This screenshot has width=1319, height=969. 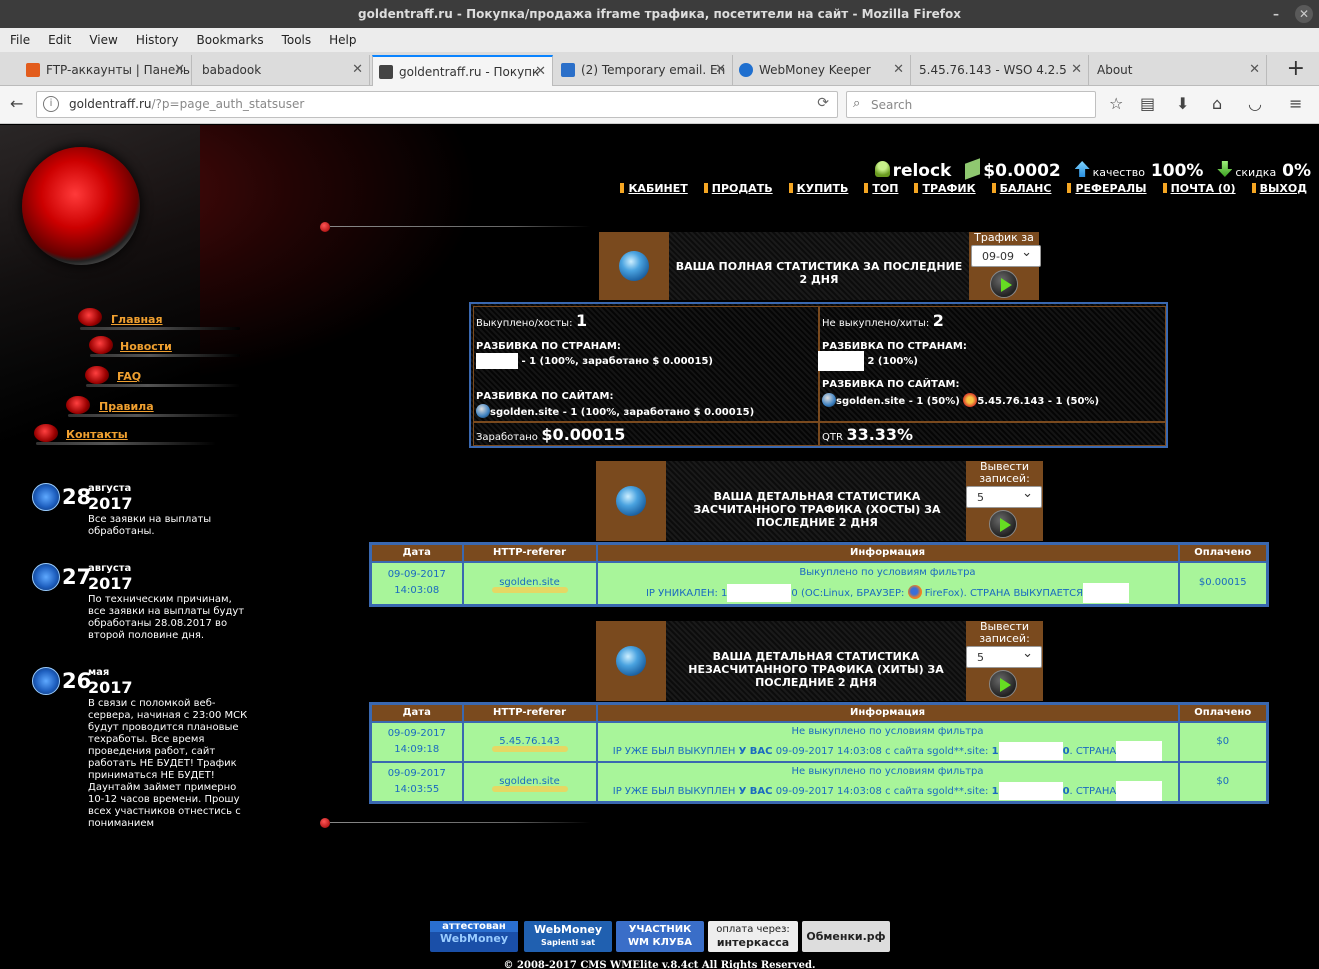 What do you see at coordinates (944, 188) in the screenshot?
I see `nav-traffic: ТРАФИК` at bounding box center [944, 188].